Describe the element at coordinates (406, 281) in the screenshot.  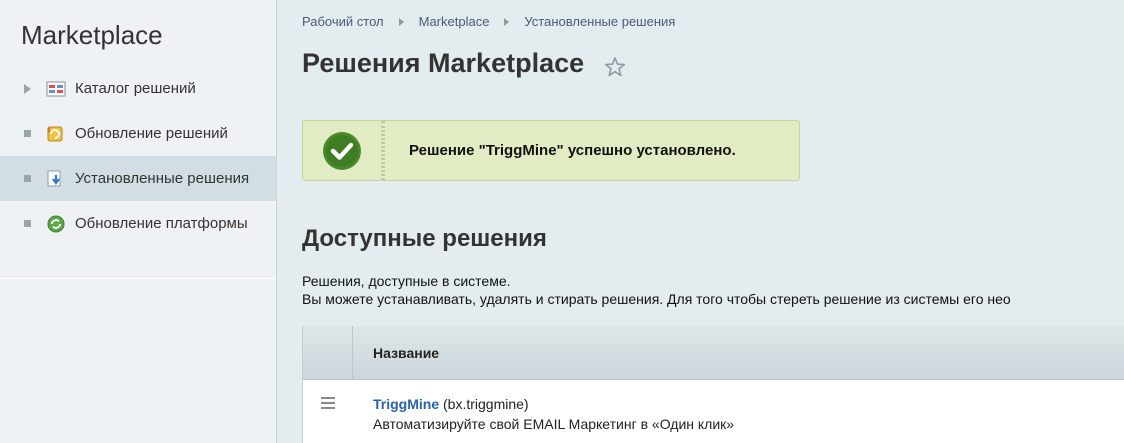
I see `description-line: Решения, доступные в системе.` at that location.